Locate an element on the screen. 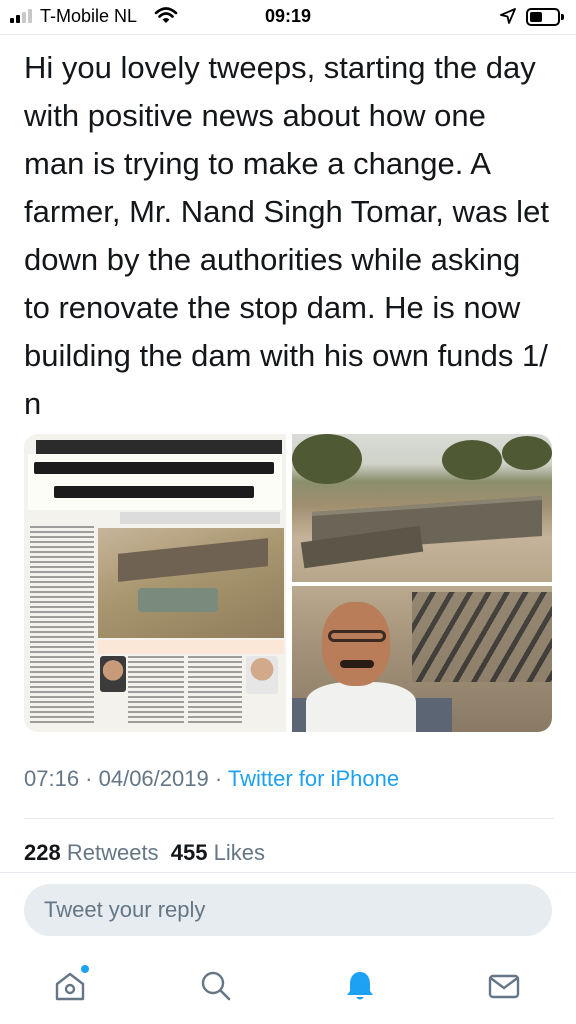 The height and width of the screenshot is (1024, 576). status-bar: T-Mobile NL 09:19 is located at coordinates (288, 17).